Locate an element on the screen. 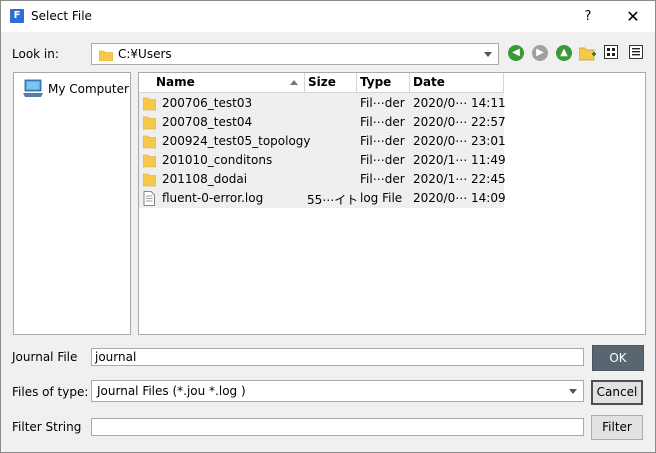  table-row: 201108_dodai Fil⋯der 2020/1⋯ 22:45 is located at coordinates (322, 179).